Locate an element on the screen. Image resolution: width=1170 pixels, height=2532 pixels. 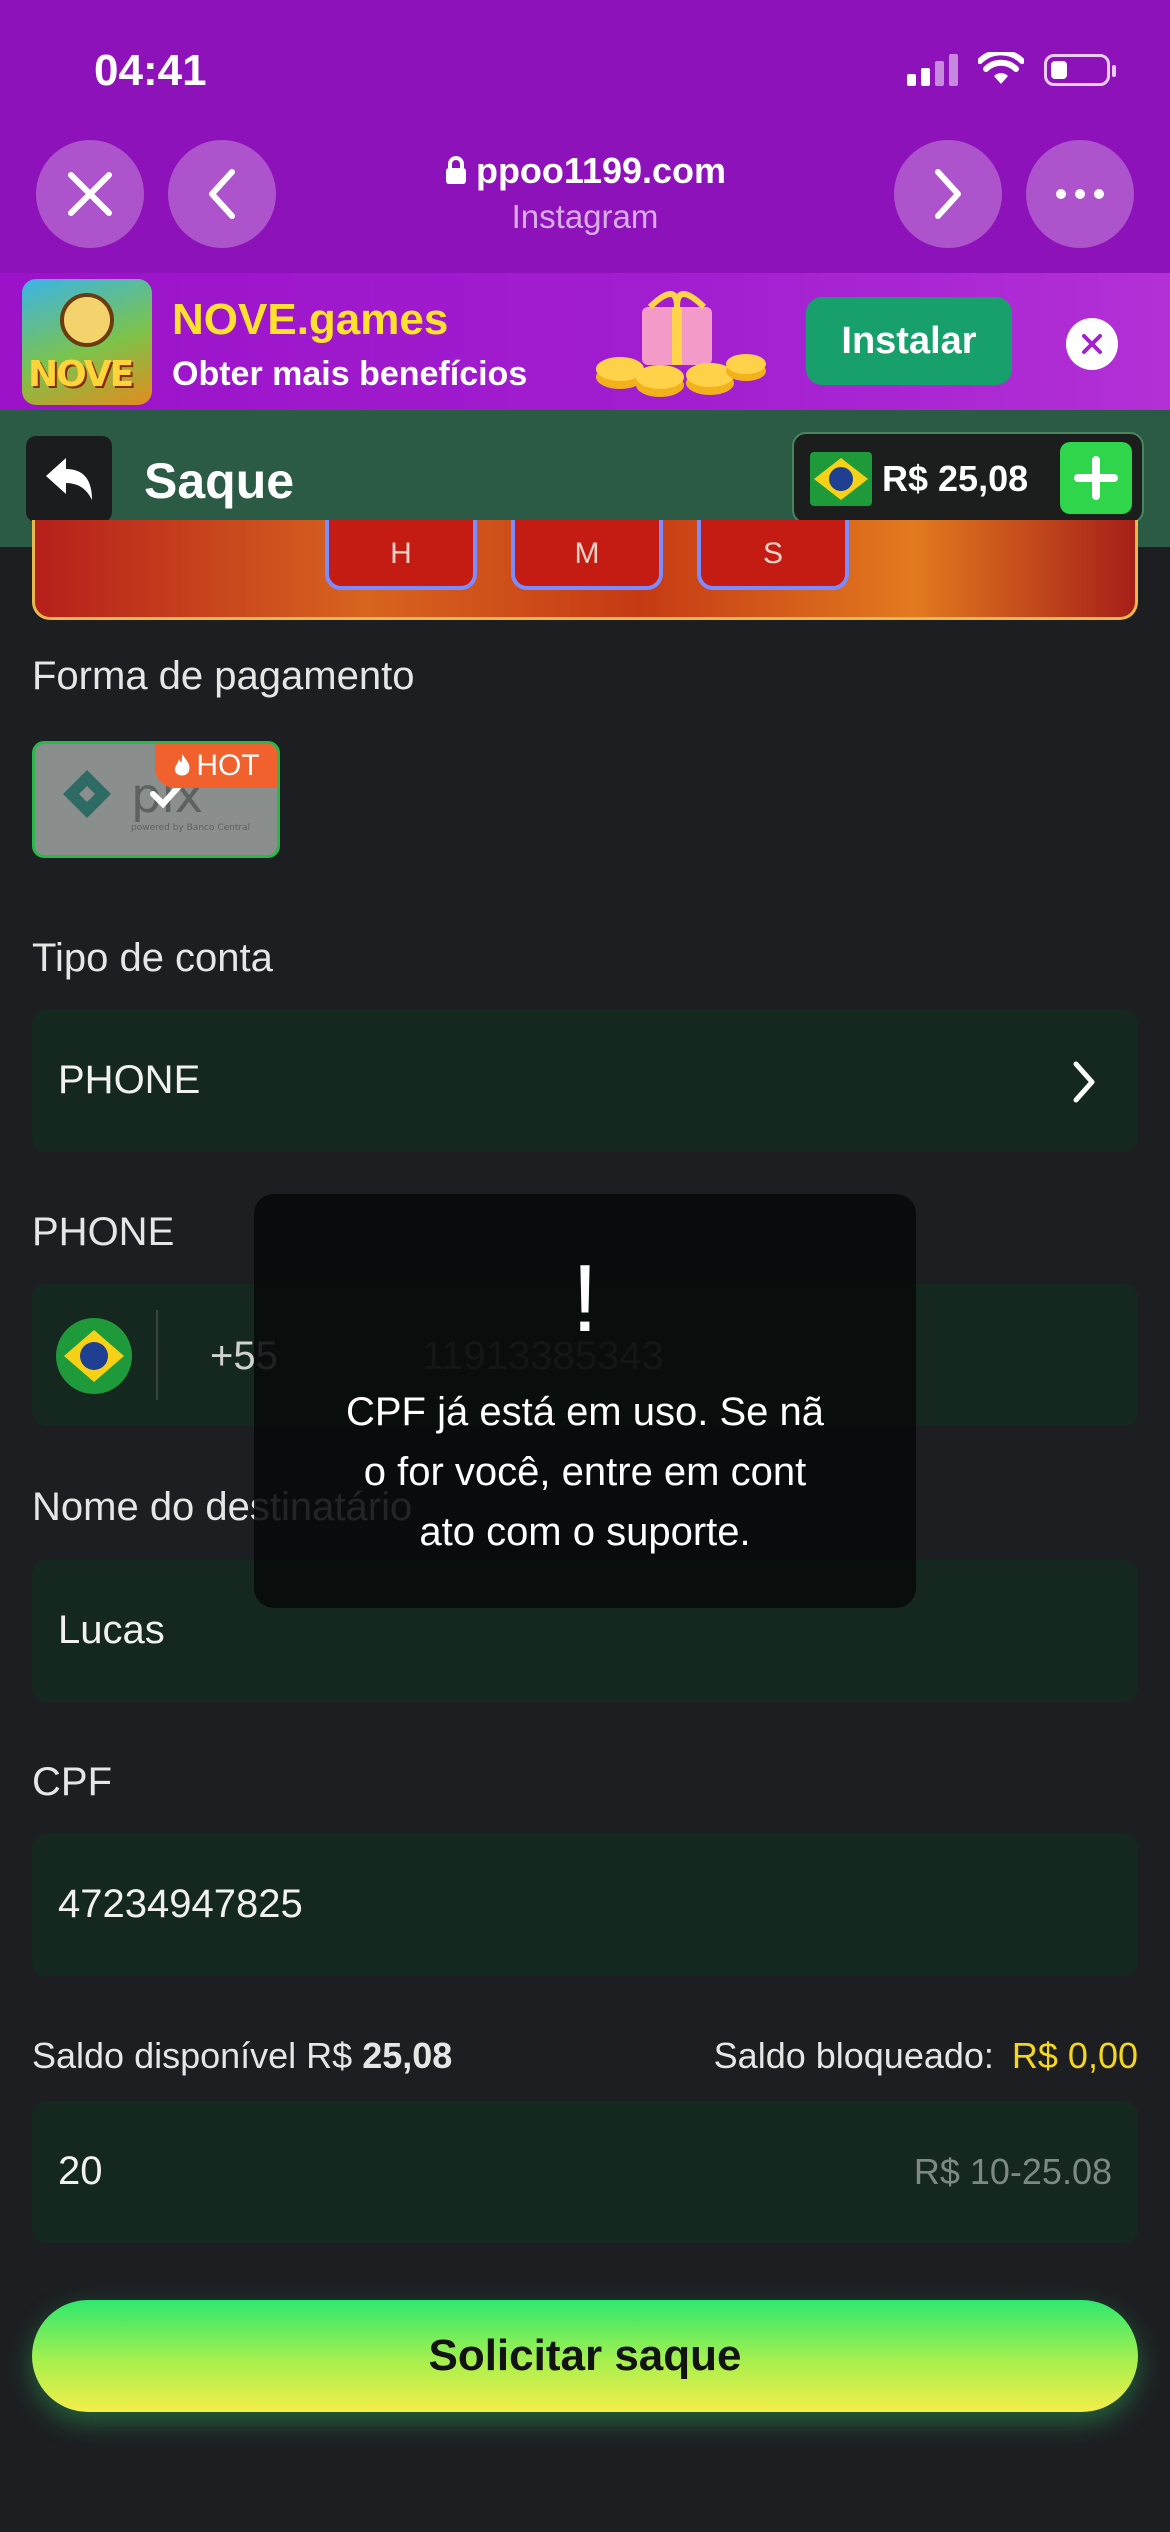
back-arrow-icon is located at coordinates (69, 479).